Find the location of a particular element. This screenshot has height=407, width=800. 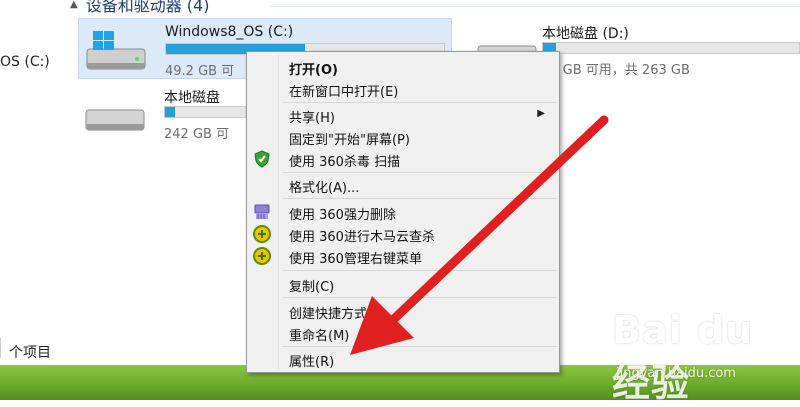

baidu-jingyan-watermark: Bai du 经验 jingyan.baidu.com is located at coordinates (702, 356).